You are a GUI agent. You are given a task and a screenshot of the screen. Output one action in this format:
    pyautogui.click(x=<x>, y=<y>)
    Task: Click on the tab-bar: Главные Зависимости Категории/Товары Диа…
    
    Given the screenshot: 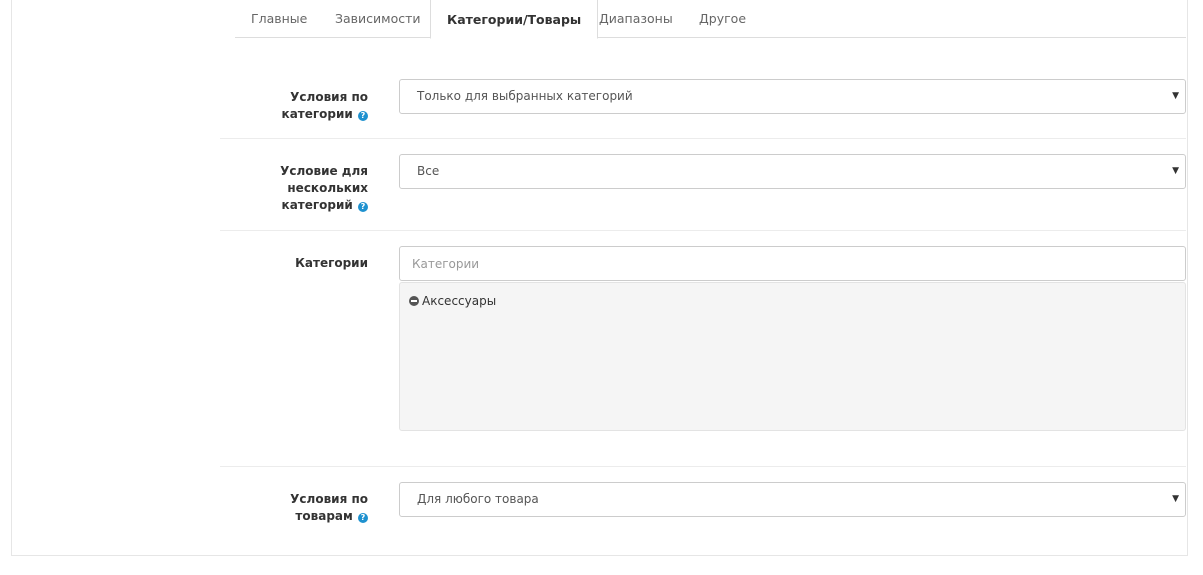 What is the action you would take?
    pyautogui.click(x=710, y=19)
    